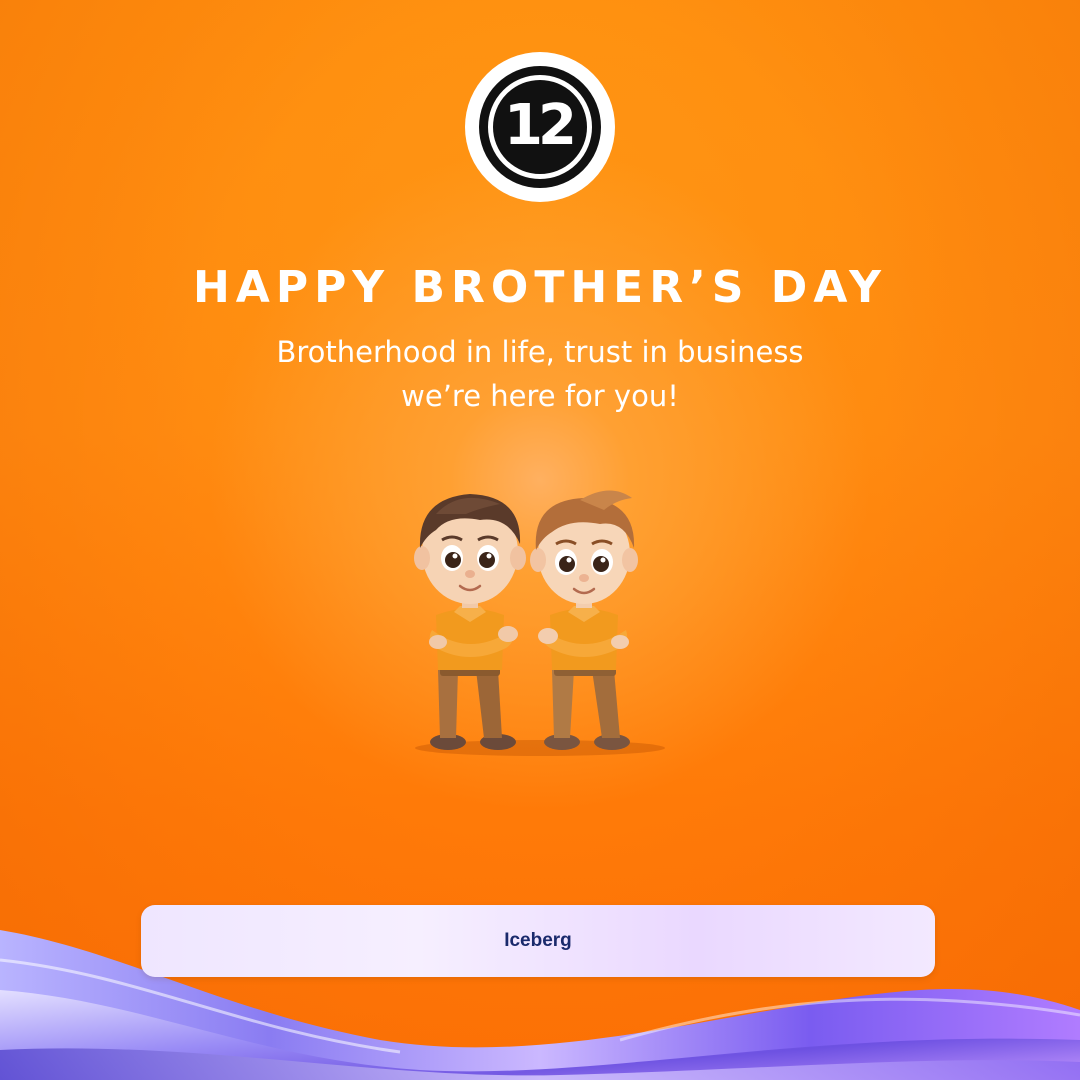 The image size is (1080, 1080). What do you see at coordinates (540, 396) in the screenshot?
I see `tagline-line-2: we’re here for you!` at bounding box center [540, 396].